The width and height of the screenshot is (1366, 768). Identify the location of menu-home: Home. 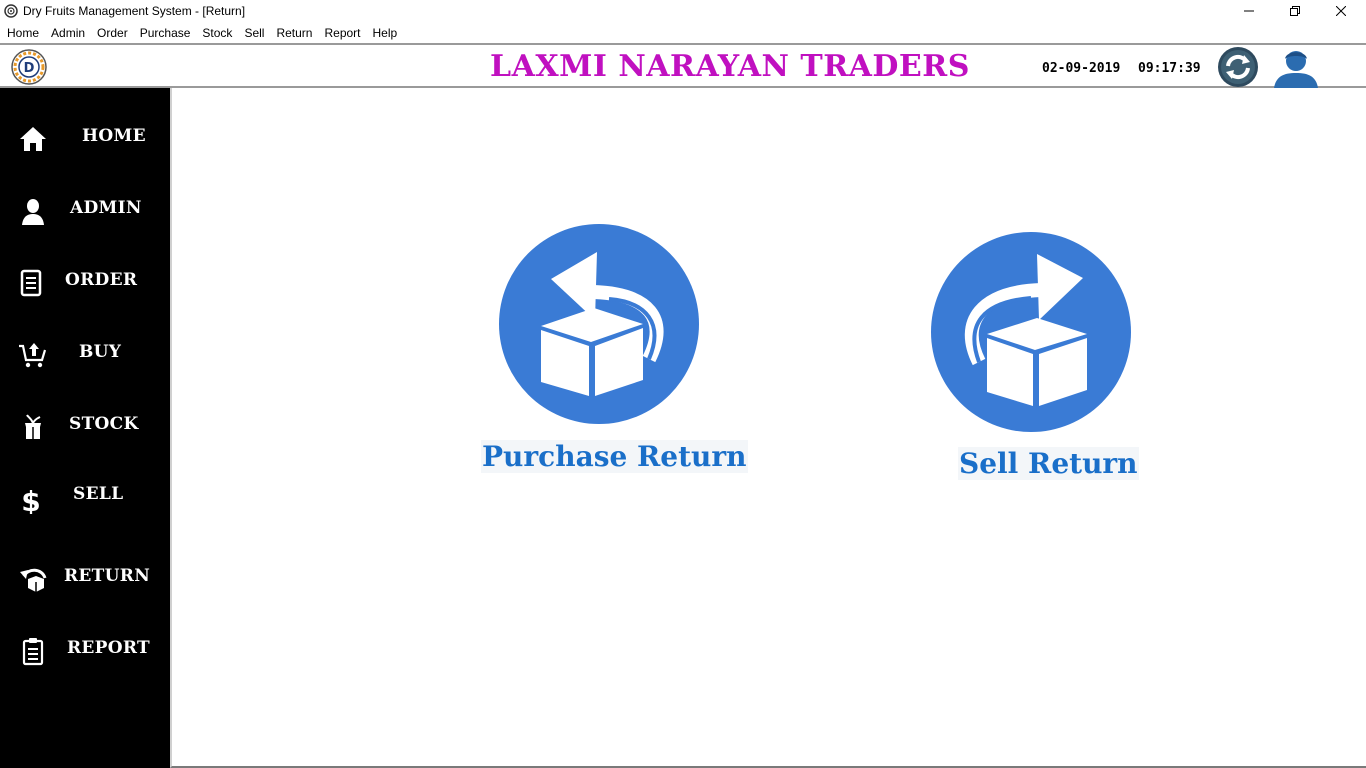
(23, 33).